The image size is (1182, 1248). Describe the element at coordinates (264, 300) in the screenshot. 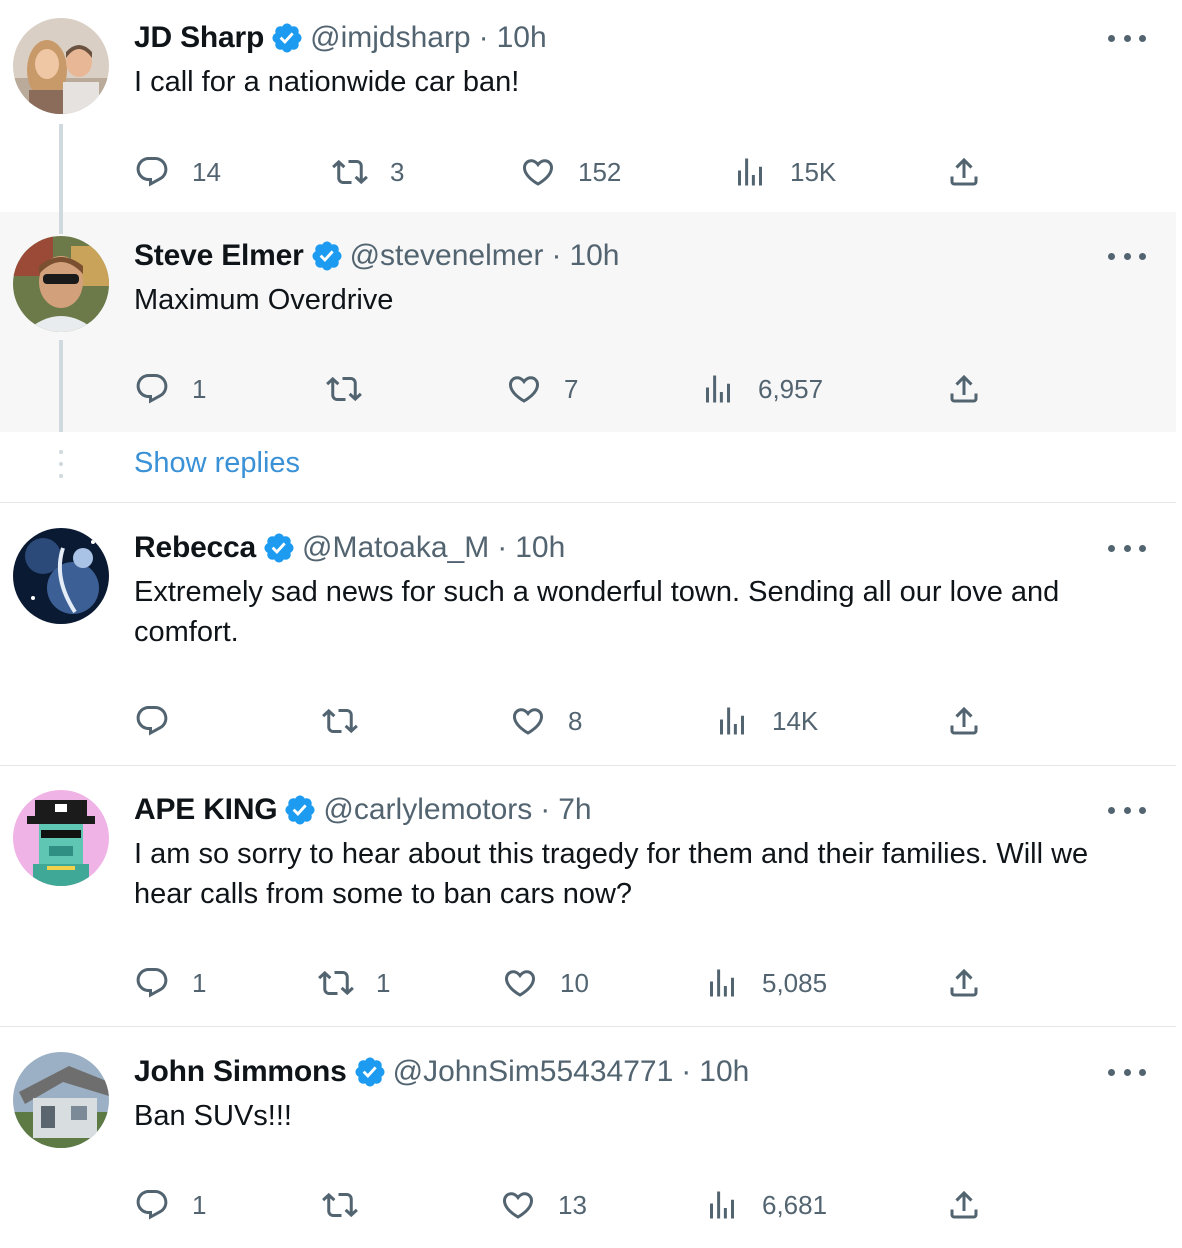

I see `tweet-text: Maximum Overdrive` at that location.